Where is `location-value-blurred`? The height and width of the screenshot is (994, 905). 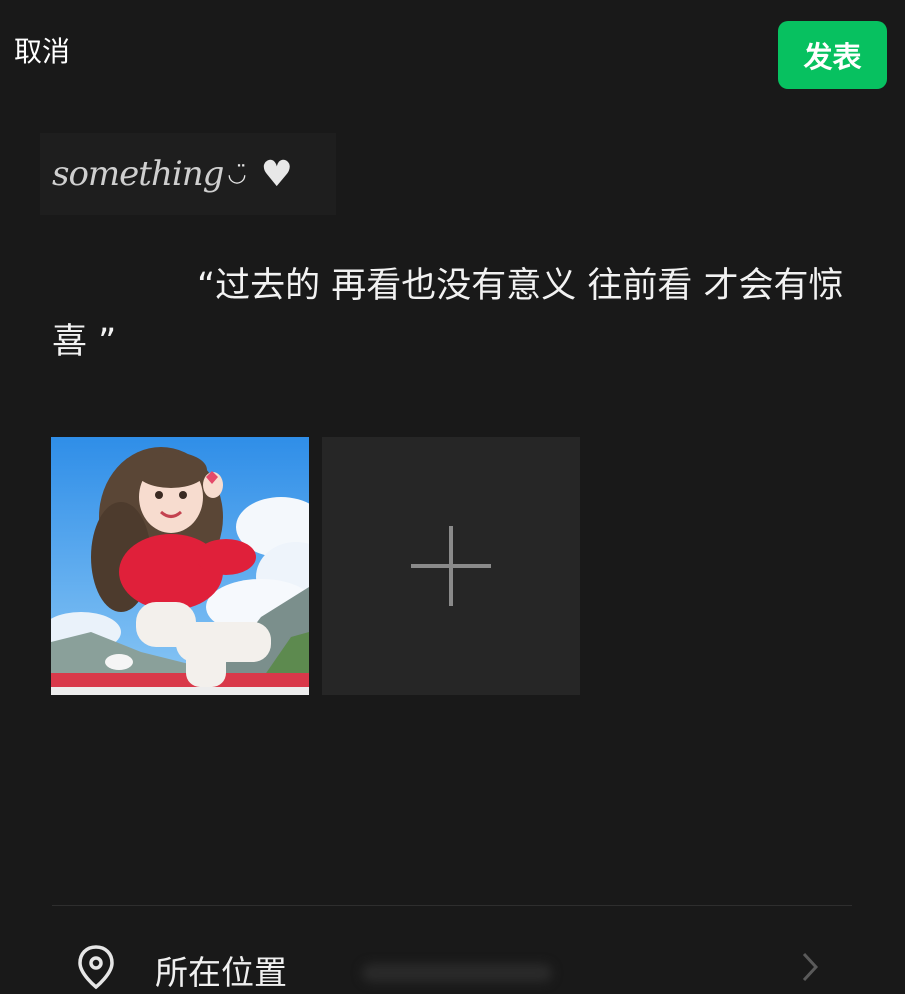
location-value-blurred is located at coordinates (457, 973).